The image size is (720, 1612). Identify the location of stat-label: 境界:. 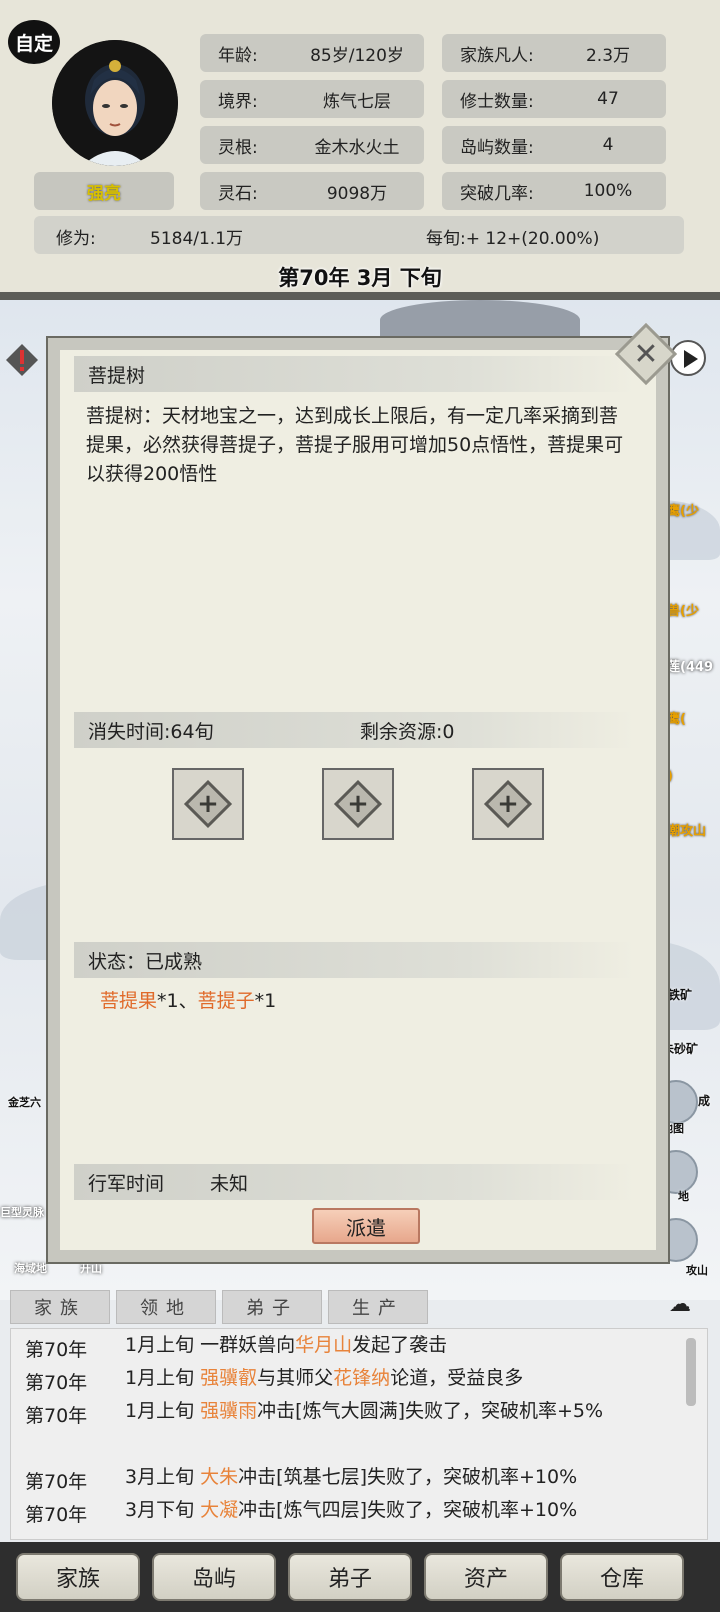
(238, 101).